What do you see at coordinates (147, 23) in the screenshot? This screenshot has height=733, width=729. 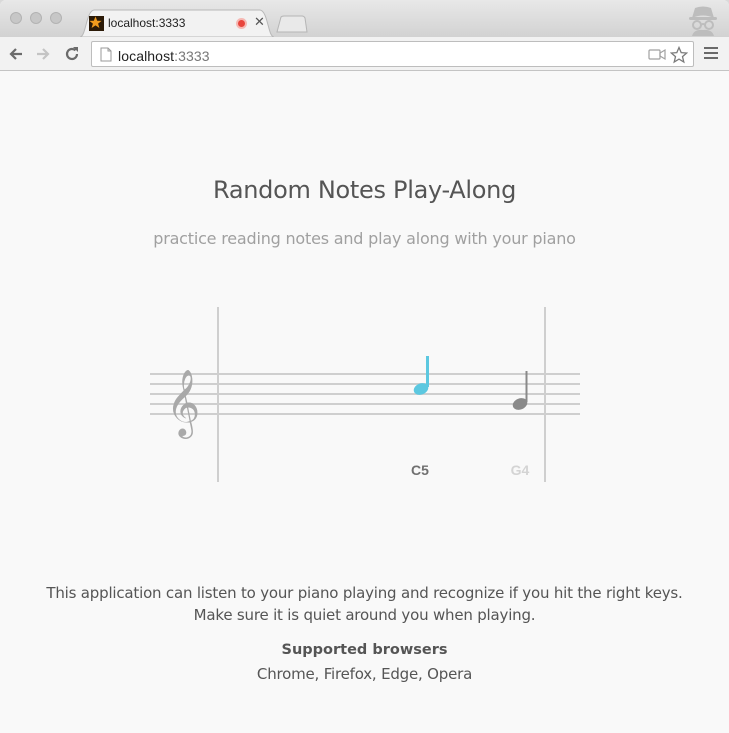 I see `tab-title: localhost:3333` at bounding box center [147, 23].